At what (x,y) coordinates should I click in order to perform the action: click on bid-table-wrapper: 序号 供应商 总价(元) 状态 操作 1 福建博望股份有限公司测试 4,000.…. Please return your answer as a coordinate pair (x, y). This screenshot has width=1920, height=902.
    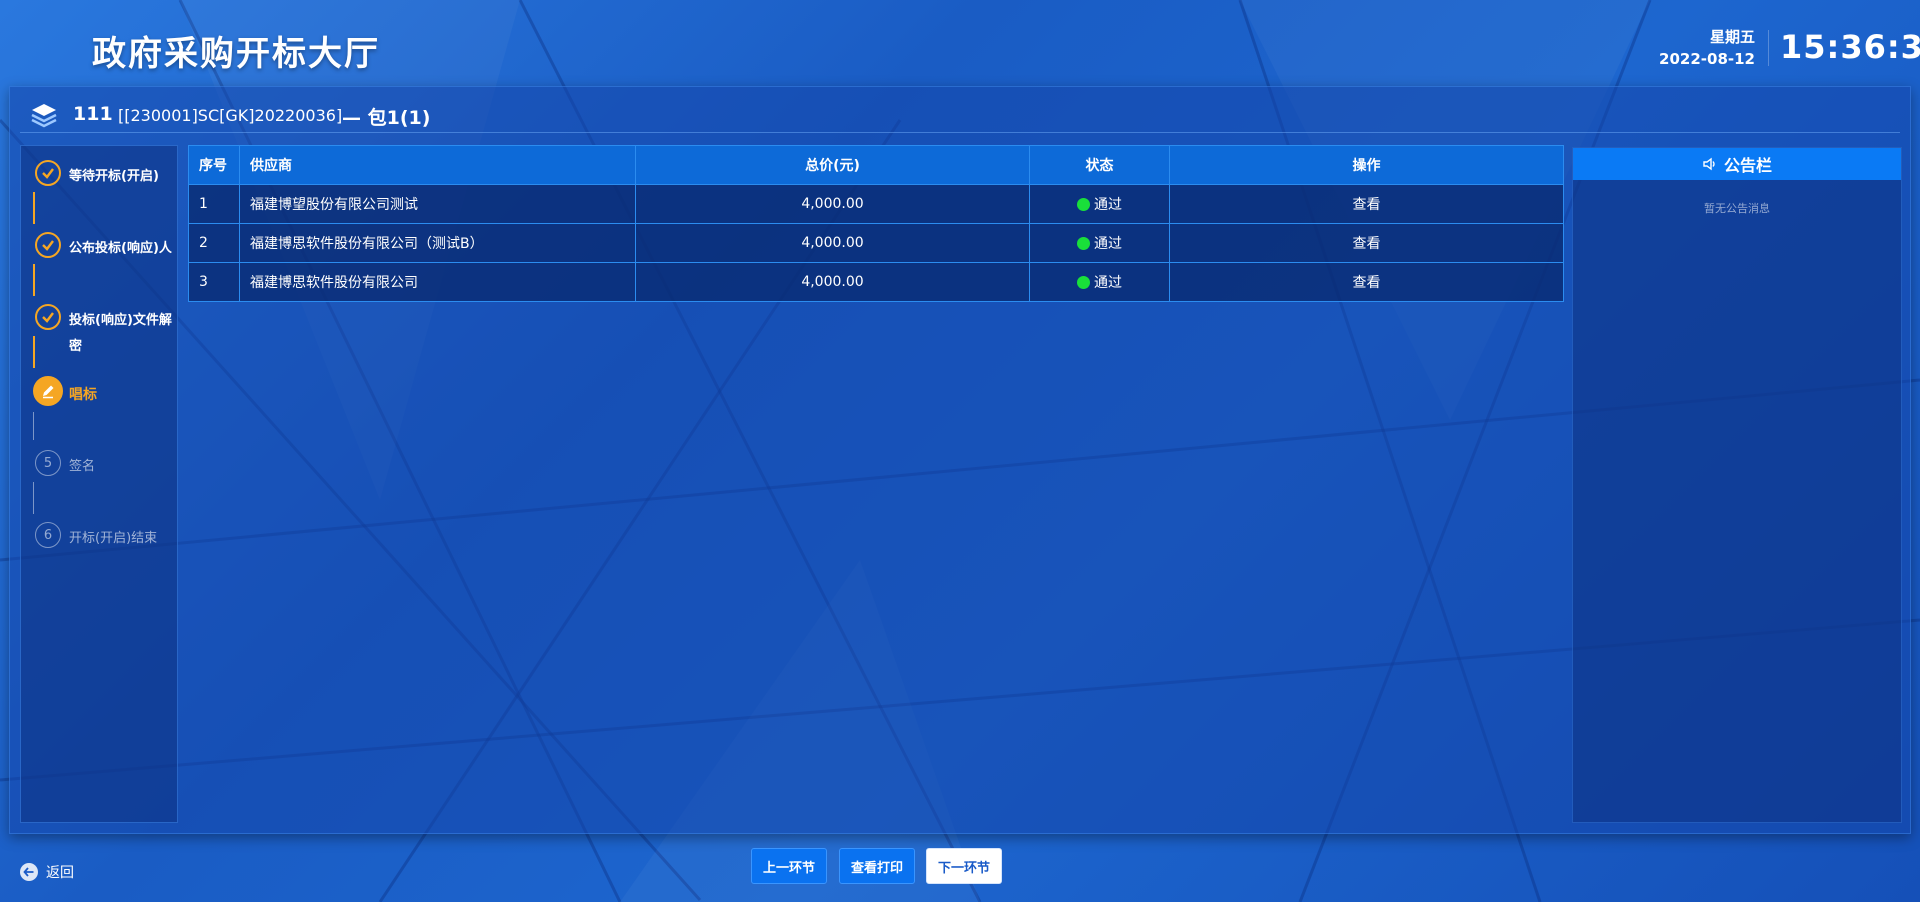
    Looking at the image, I should click on (876, 223).